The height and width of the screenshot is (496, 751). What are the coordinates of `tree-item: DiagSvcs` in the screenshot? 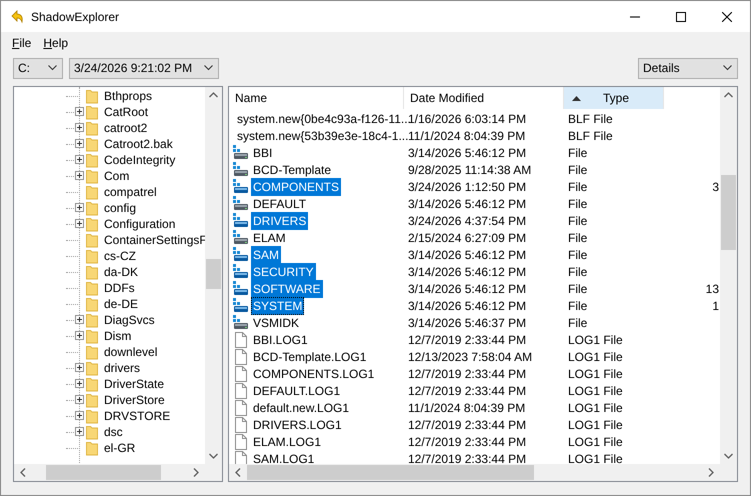 It's located at (129, 320).